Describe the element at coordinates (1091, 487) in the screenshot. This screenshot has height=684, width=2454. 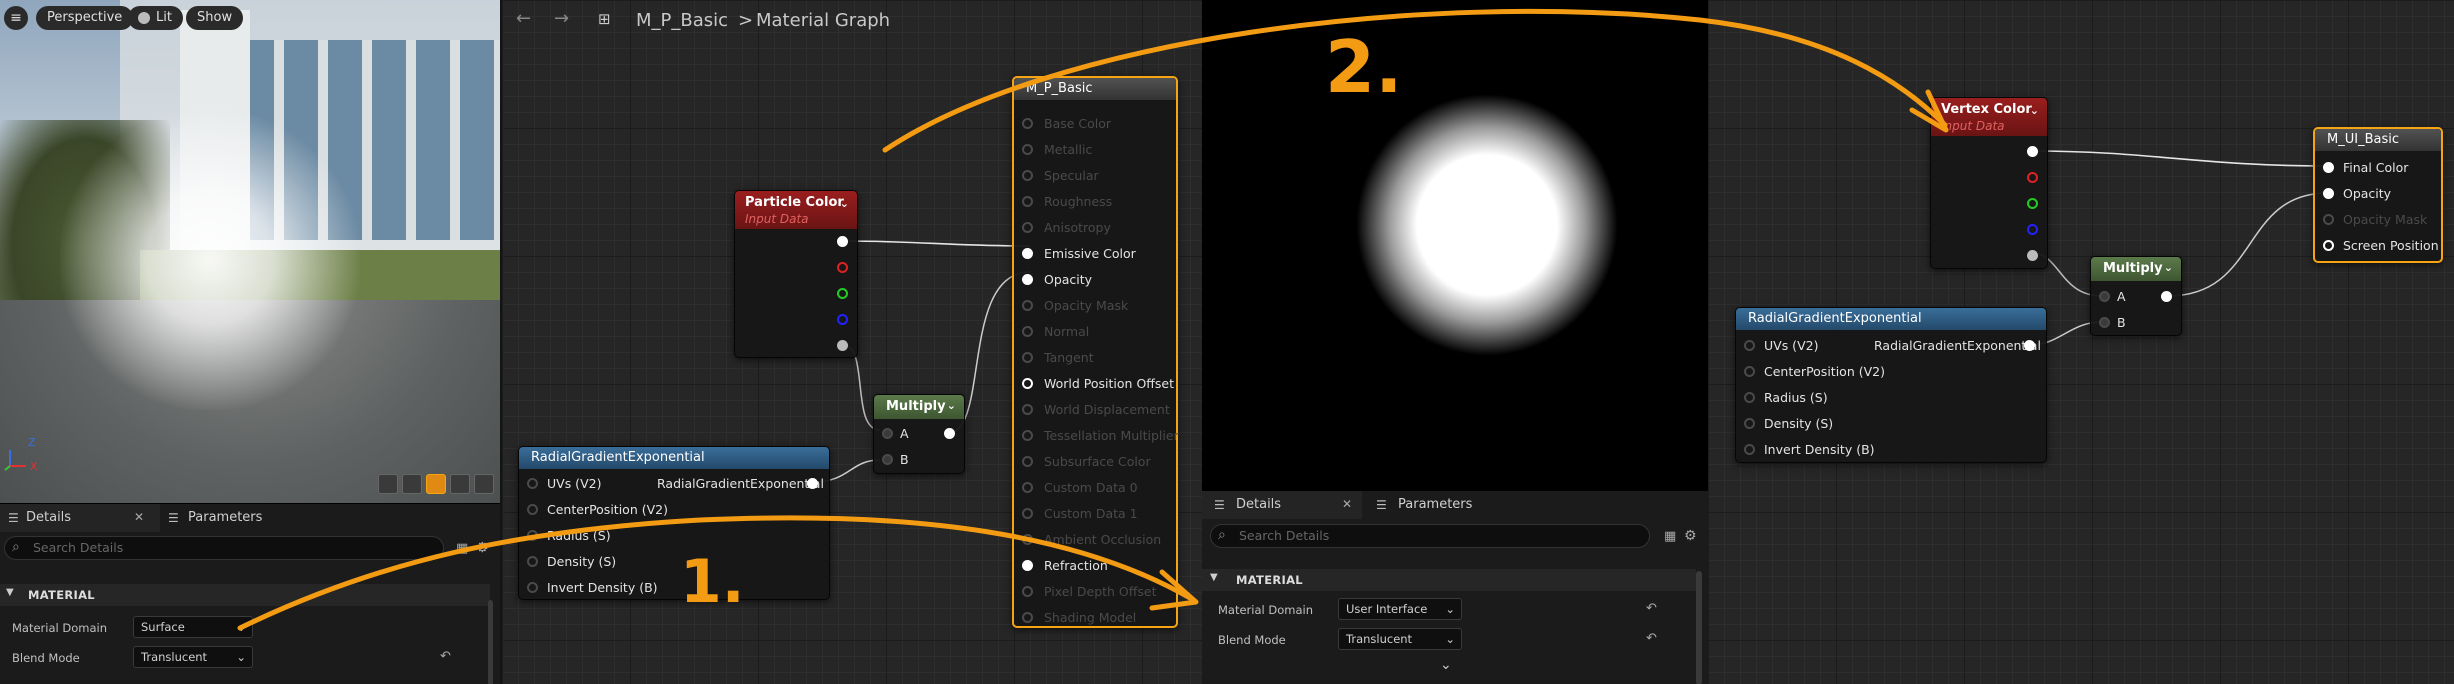
I see `result-input-label: Custom Data 0` at that location.